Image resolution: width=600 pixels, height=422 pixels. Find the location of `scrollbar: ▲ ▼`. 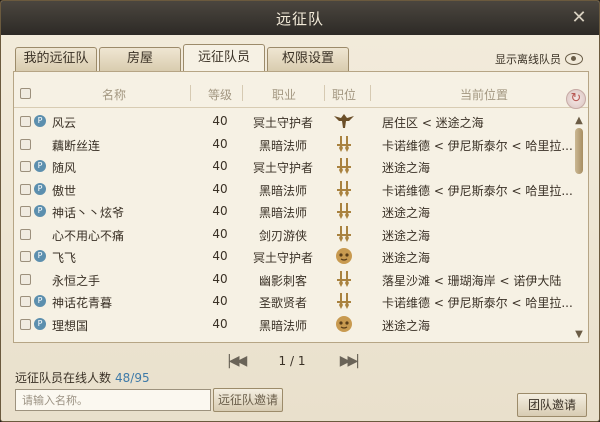

scrollbar: ▲ ▼ is located at coordinates (579, 228).